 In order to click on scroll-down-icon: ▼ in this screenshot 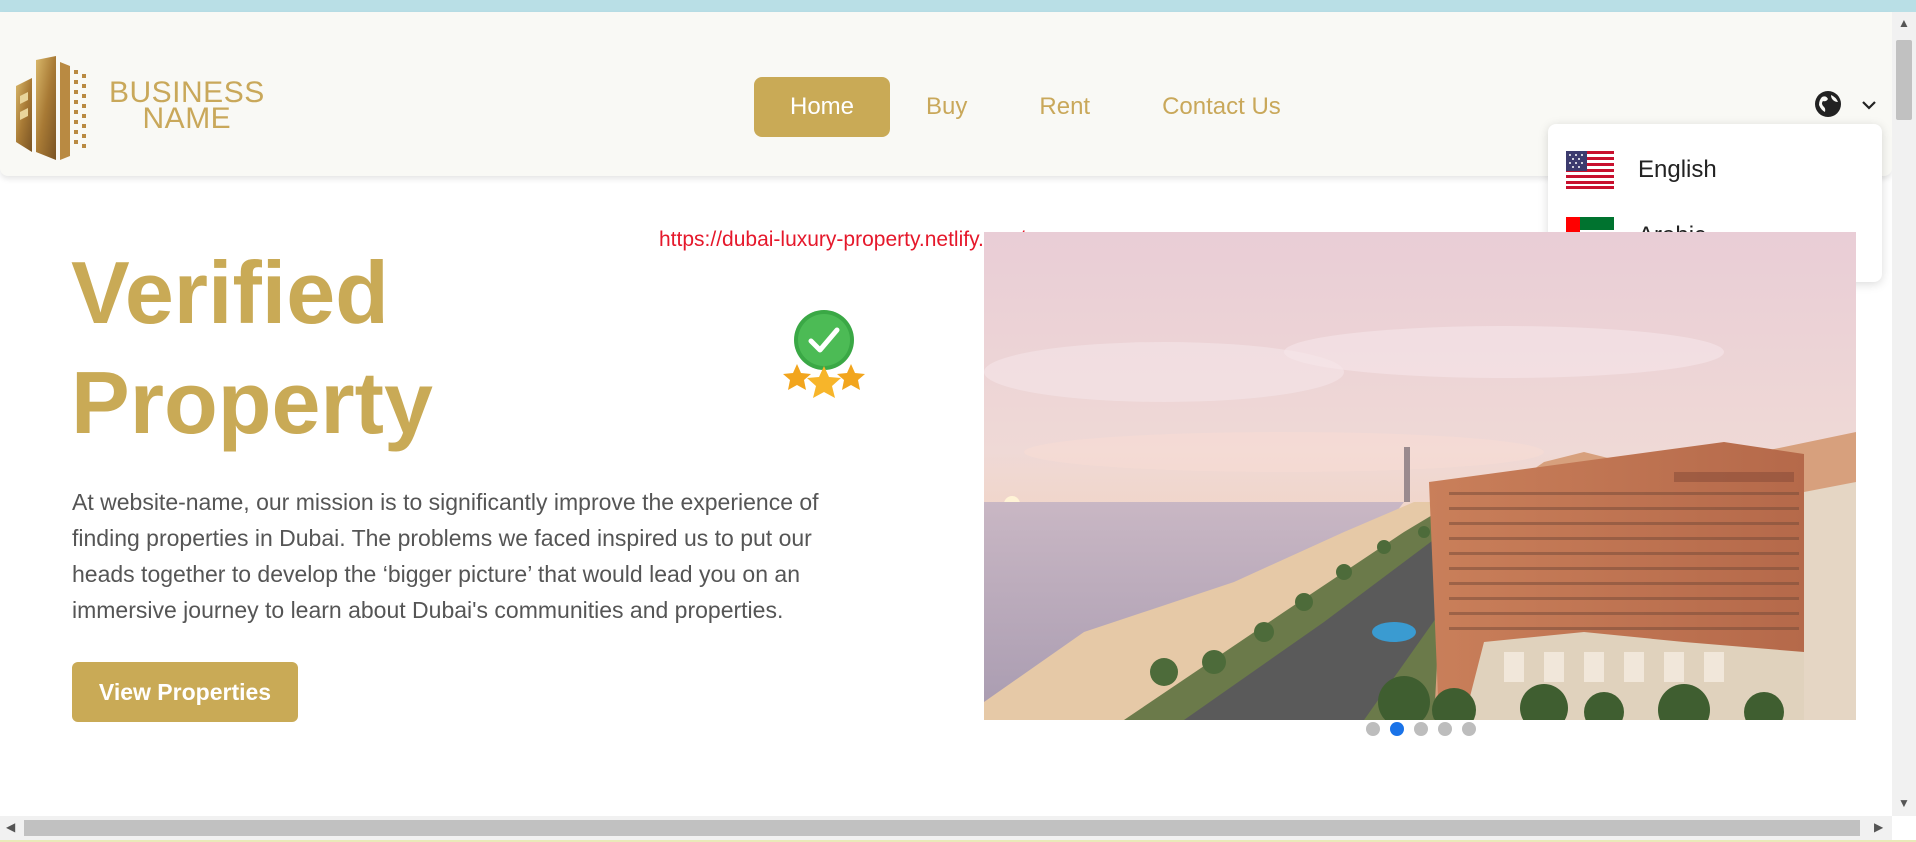, I will do `click(1904, 803)`.